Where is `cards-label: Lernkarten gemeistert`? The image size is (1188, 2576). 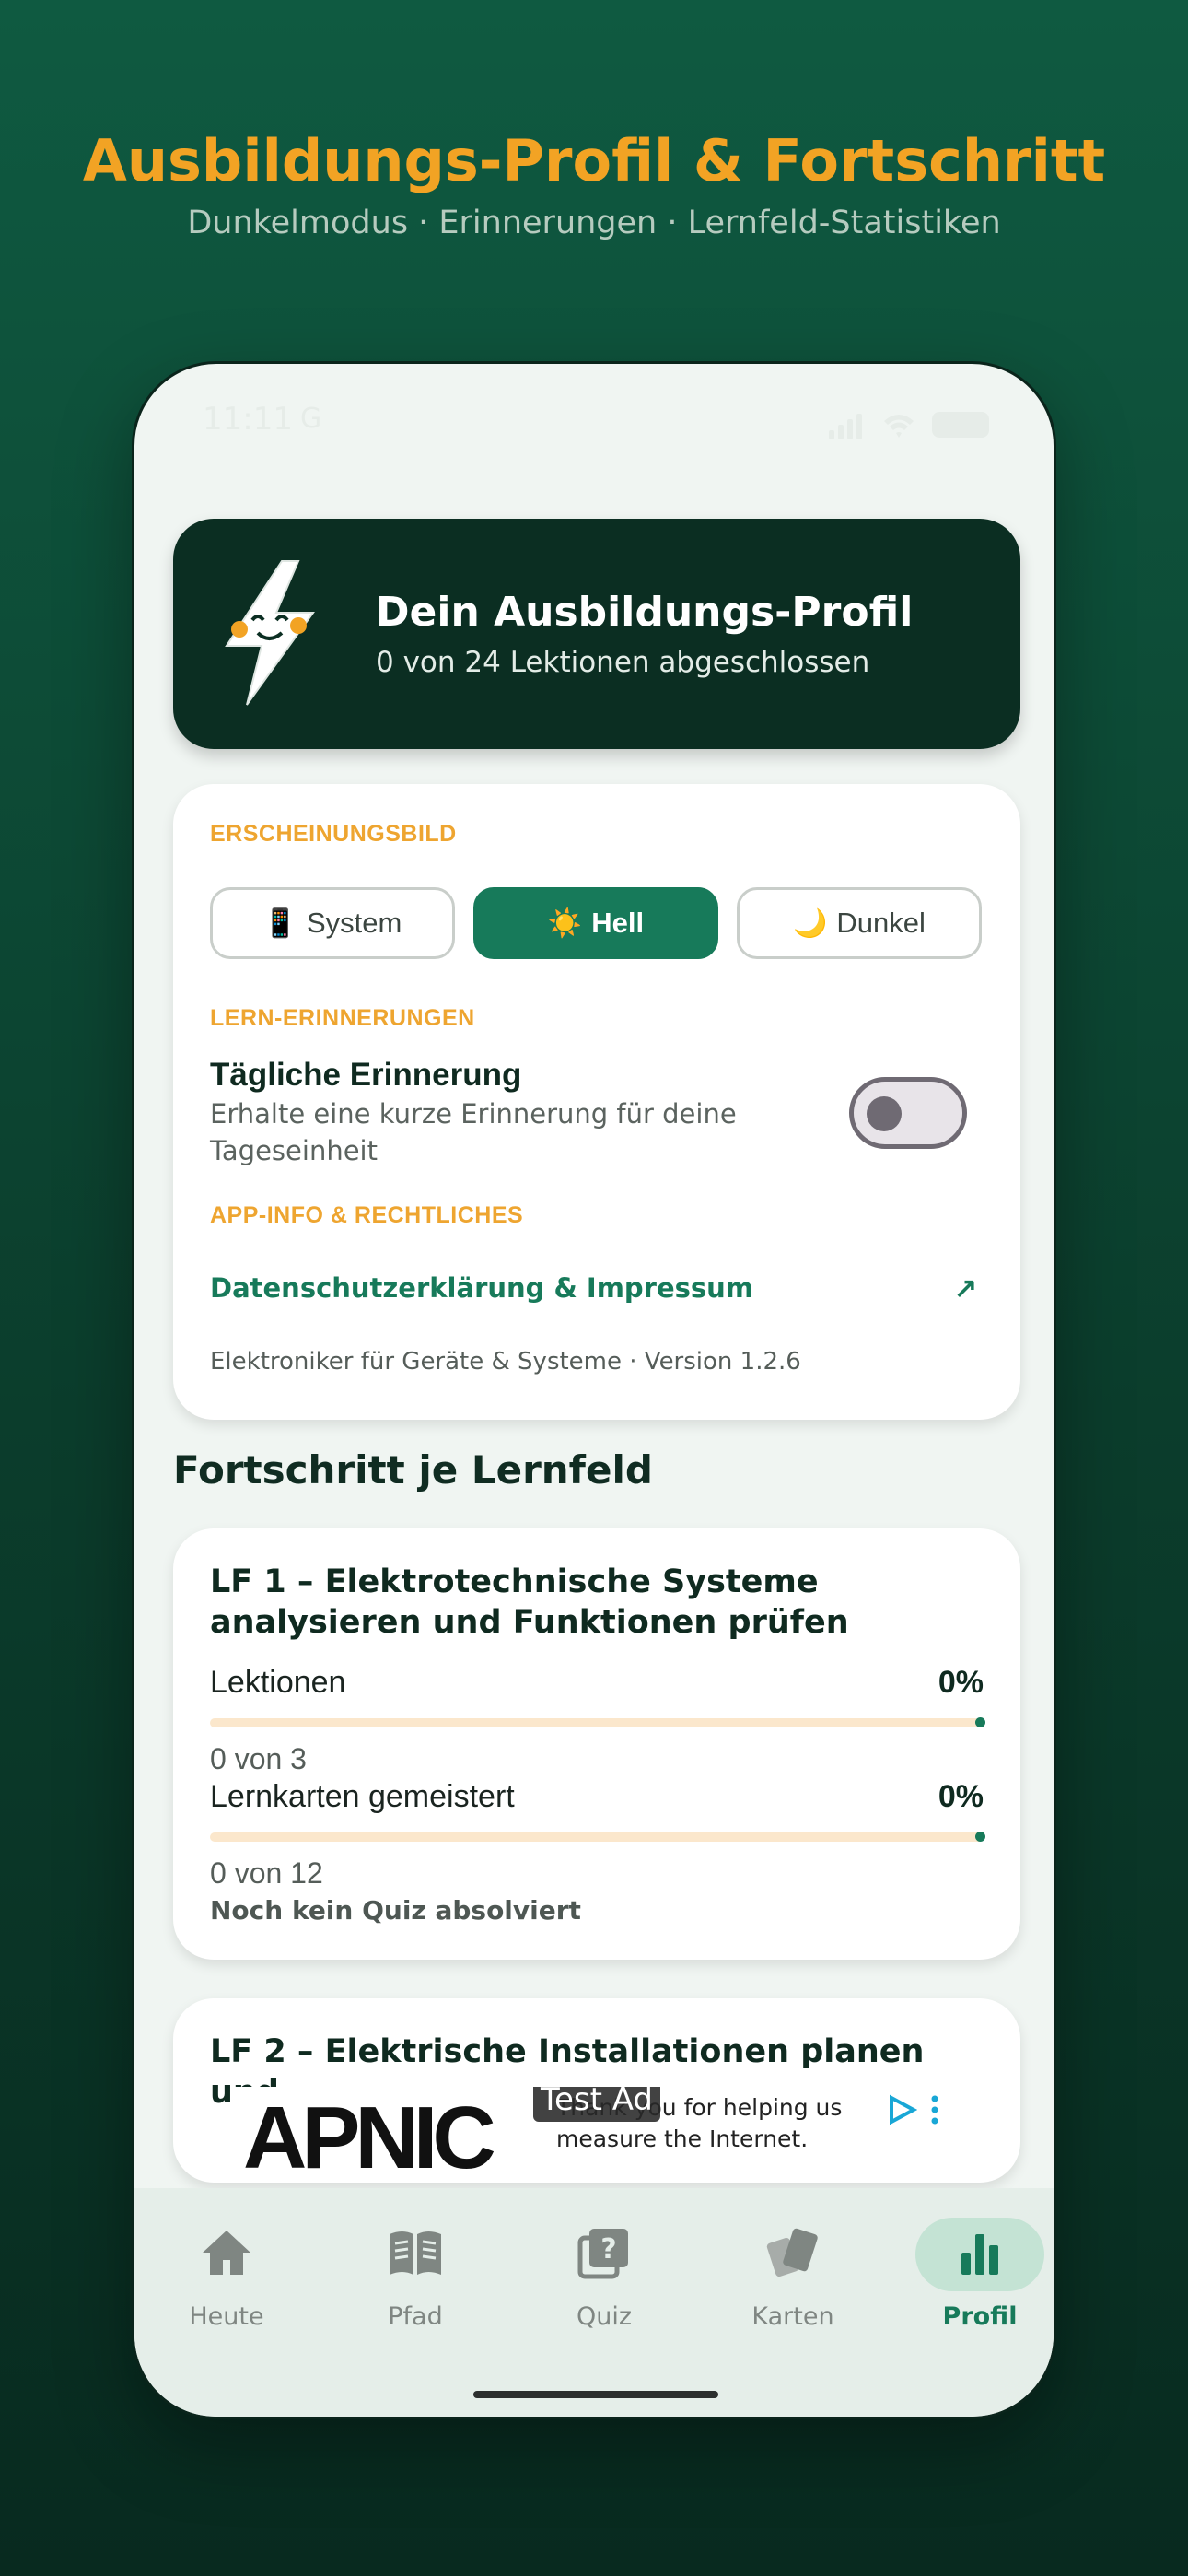
cards-label: Lernkarten gemeistert is located at coordinates (362, 1796).